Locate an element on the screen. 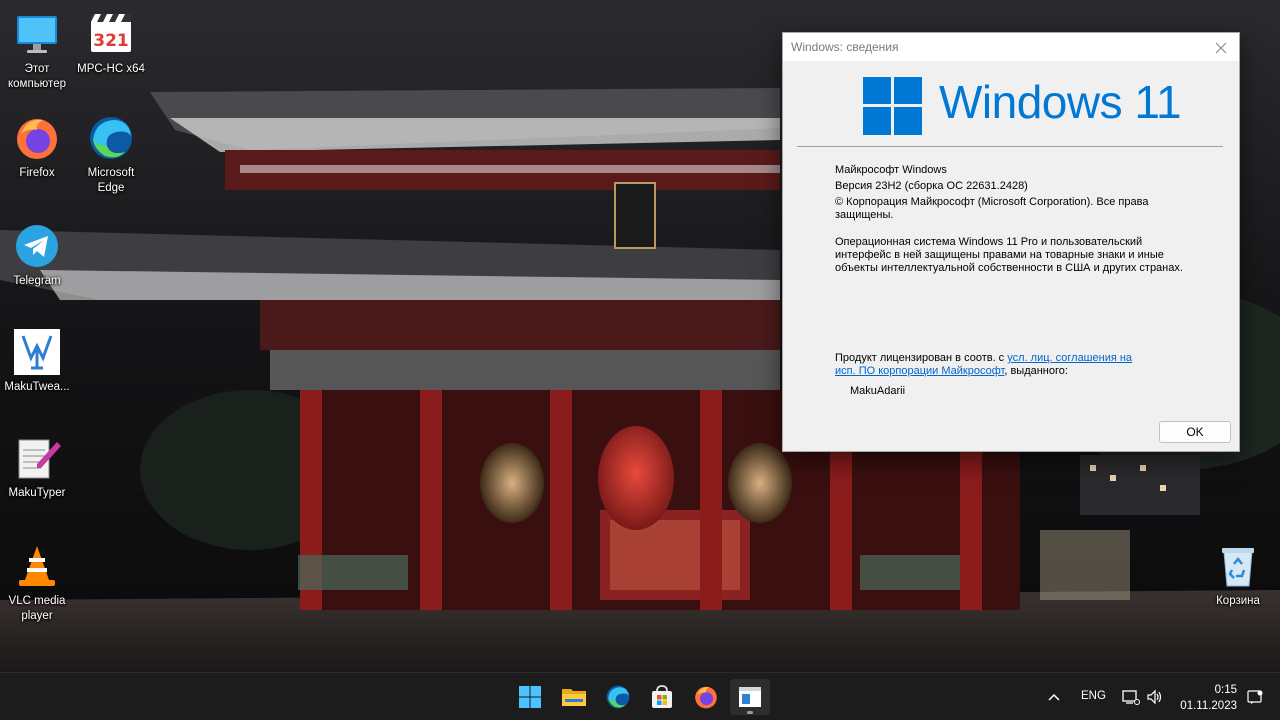 The image size is (1280, 720). network-icon is located at coordinates (1131, 697).